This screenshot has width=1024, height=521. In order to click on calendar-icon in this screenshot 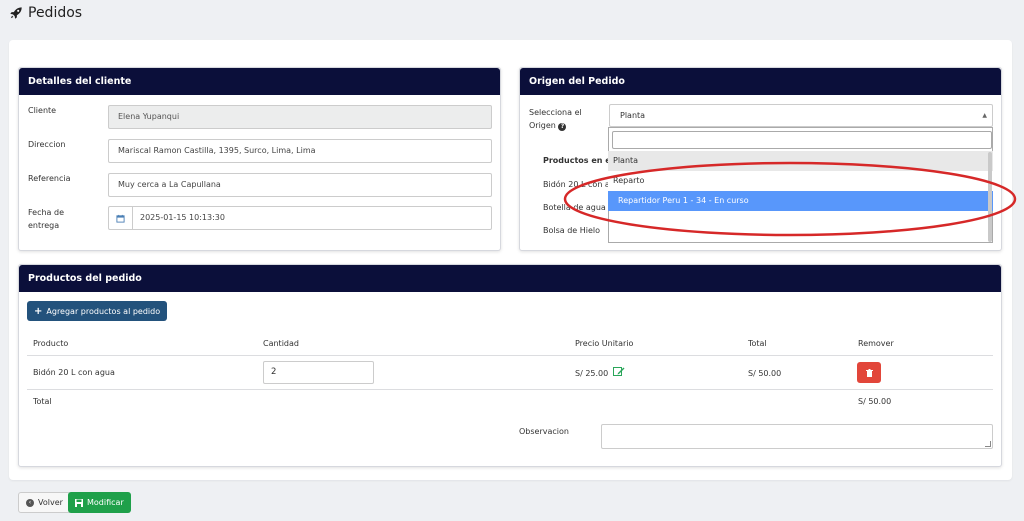, I will do `click(121, 218)`.